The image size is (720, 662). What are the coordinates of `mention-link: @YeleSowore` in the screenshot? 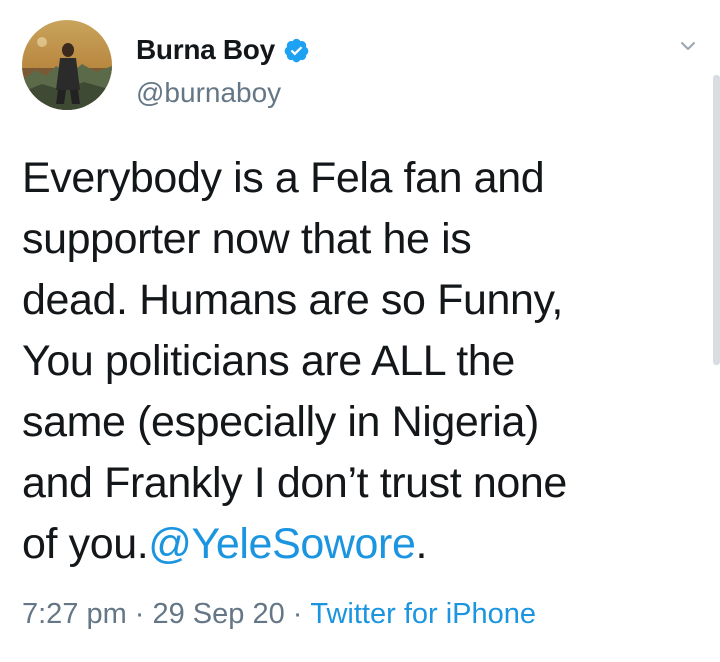 It's located at (282, 544).